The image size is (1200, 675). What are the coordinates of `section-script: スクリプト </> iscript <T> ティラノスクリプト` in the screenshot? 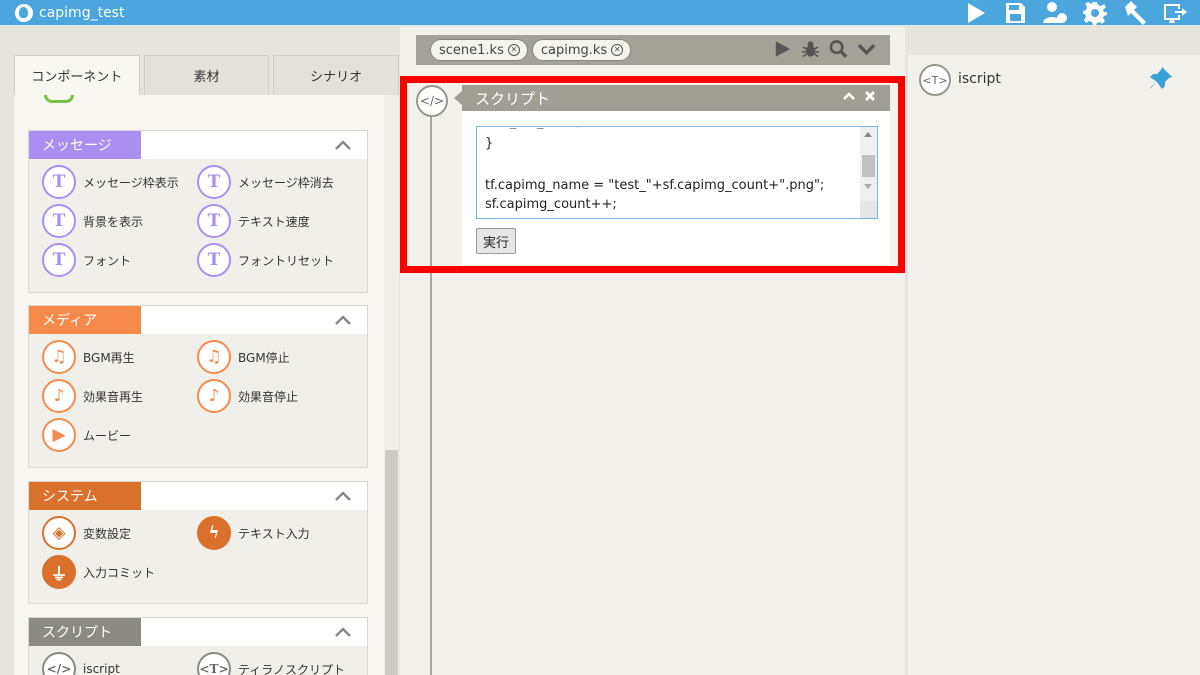 It's located at (198, 646).